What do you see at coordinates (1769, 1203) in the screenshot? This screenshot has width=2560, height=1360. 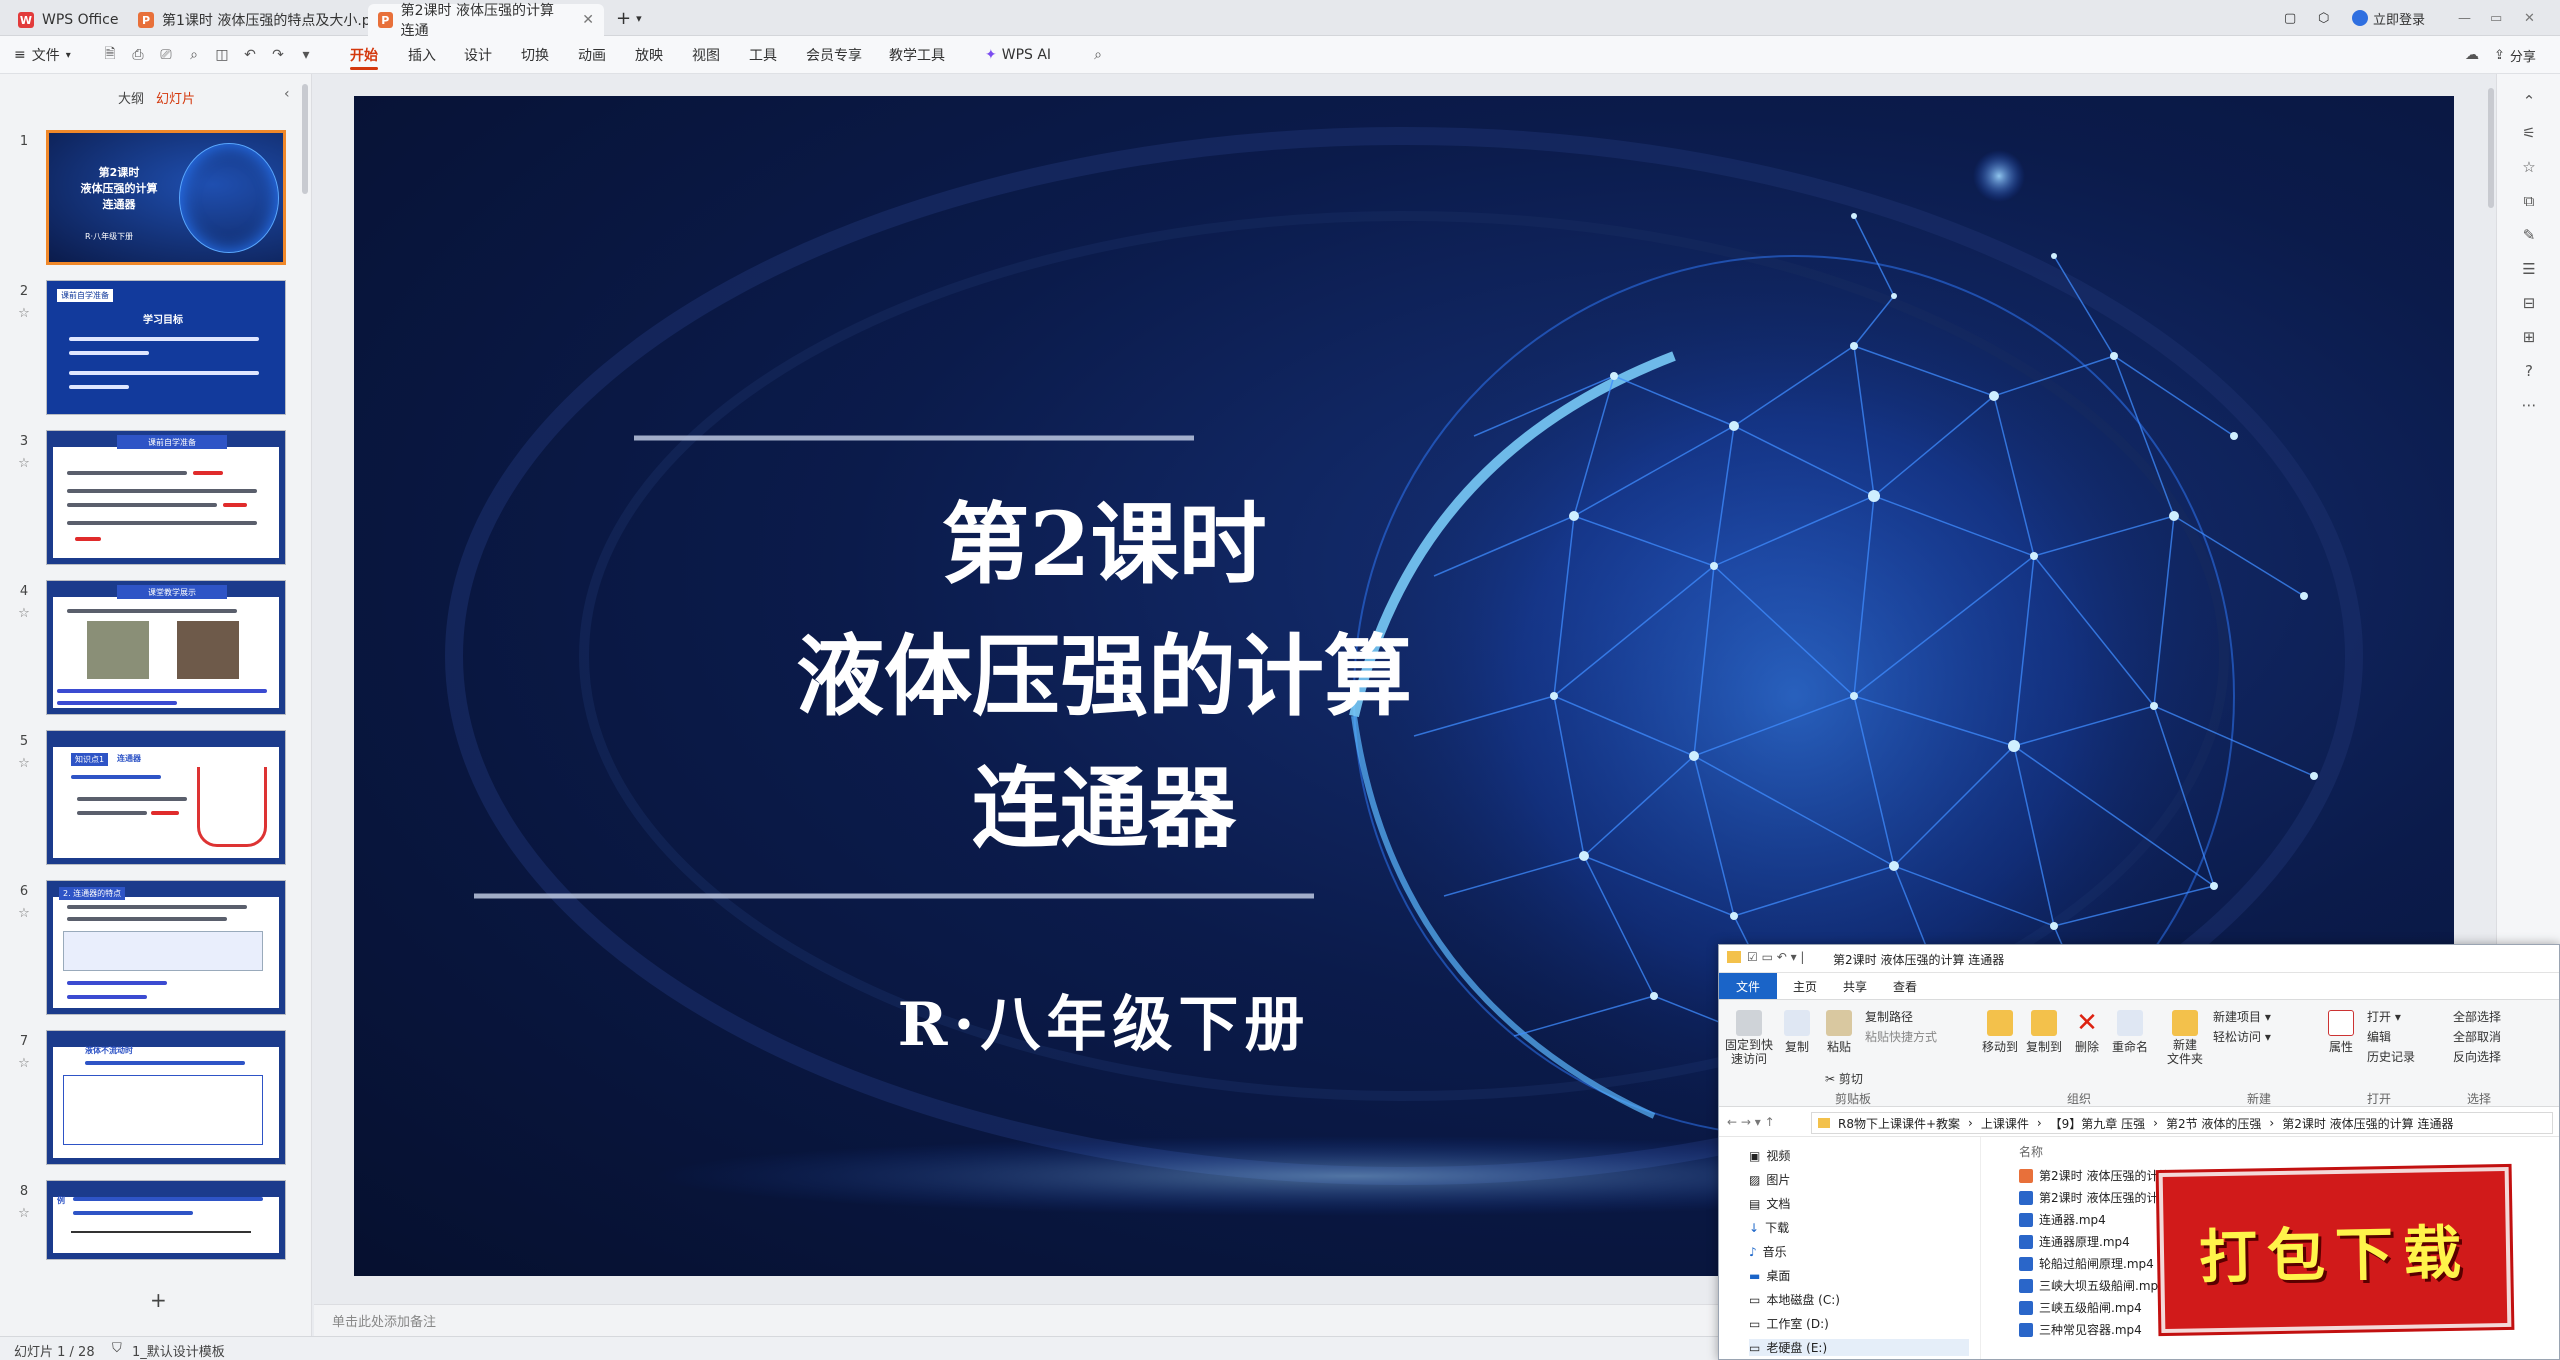 I see `nav-item-documents: ▤ 文档` at bounding box center [1769, 1203].